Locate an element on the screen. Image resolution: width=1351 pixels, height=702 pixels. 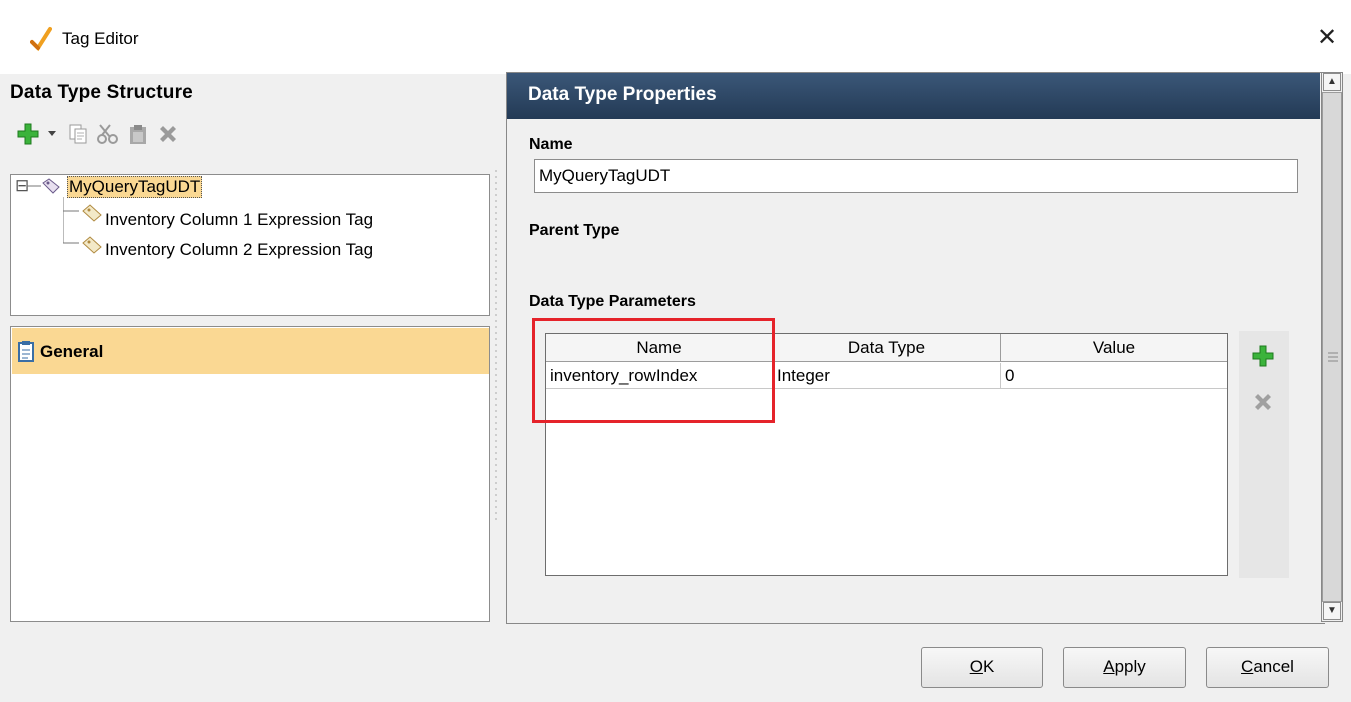
paste-icon is located at coordinates (138, 134).